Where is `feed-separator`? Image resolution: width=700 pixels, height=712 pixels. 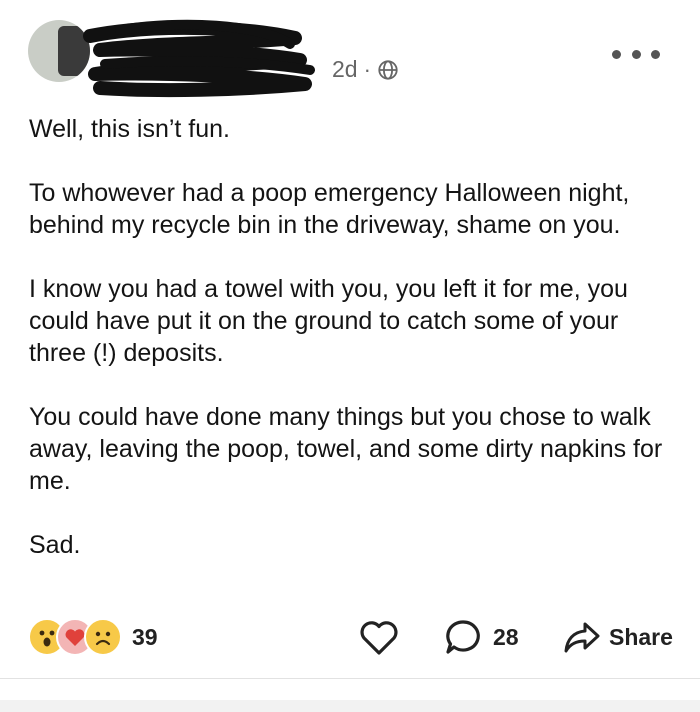
feed-separator is located at coordinates (350, 706).